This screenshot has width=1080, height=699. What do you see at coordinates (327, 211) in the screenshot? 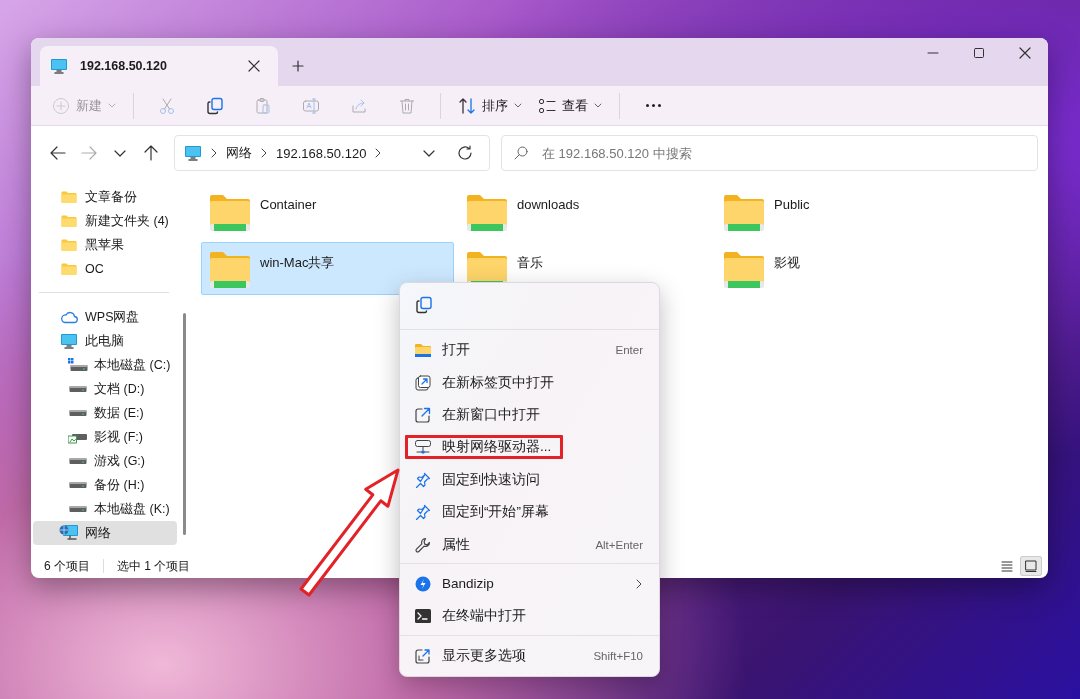
I see `folder-tile: Container` at bounding box center [327, 211].